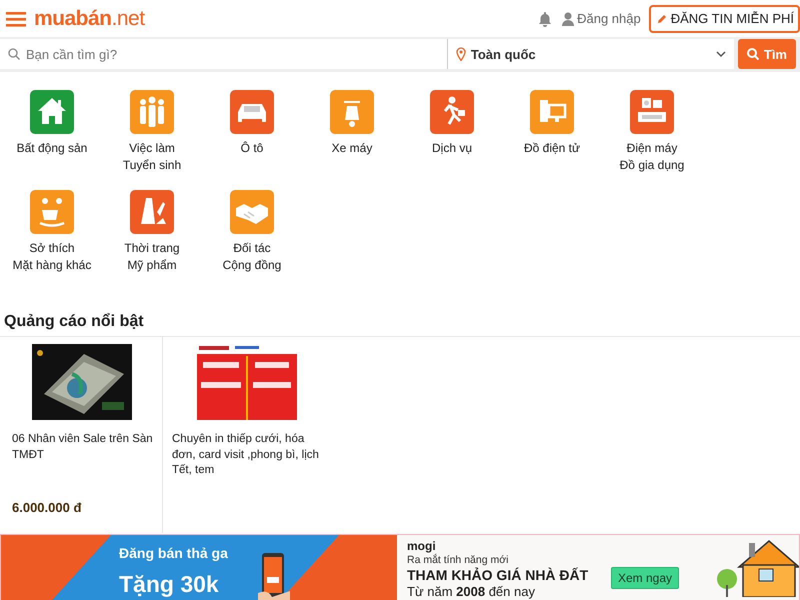 The image size is (800, 600). Describe the element at coordinates (661, 19) in the screenshot. I see `pencil-icon` at that location.